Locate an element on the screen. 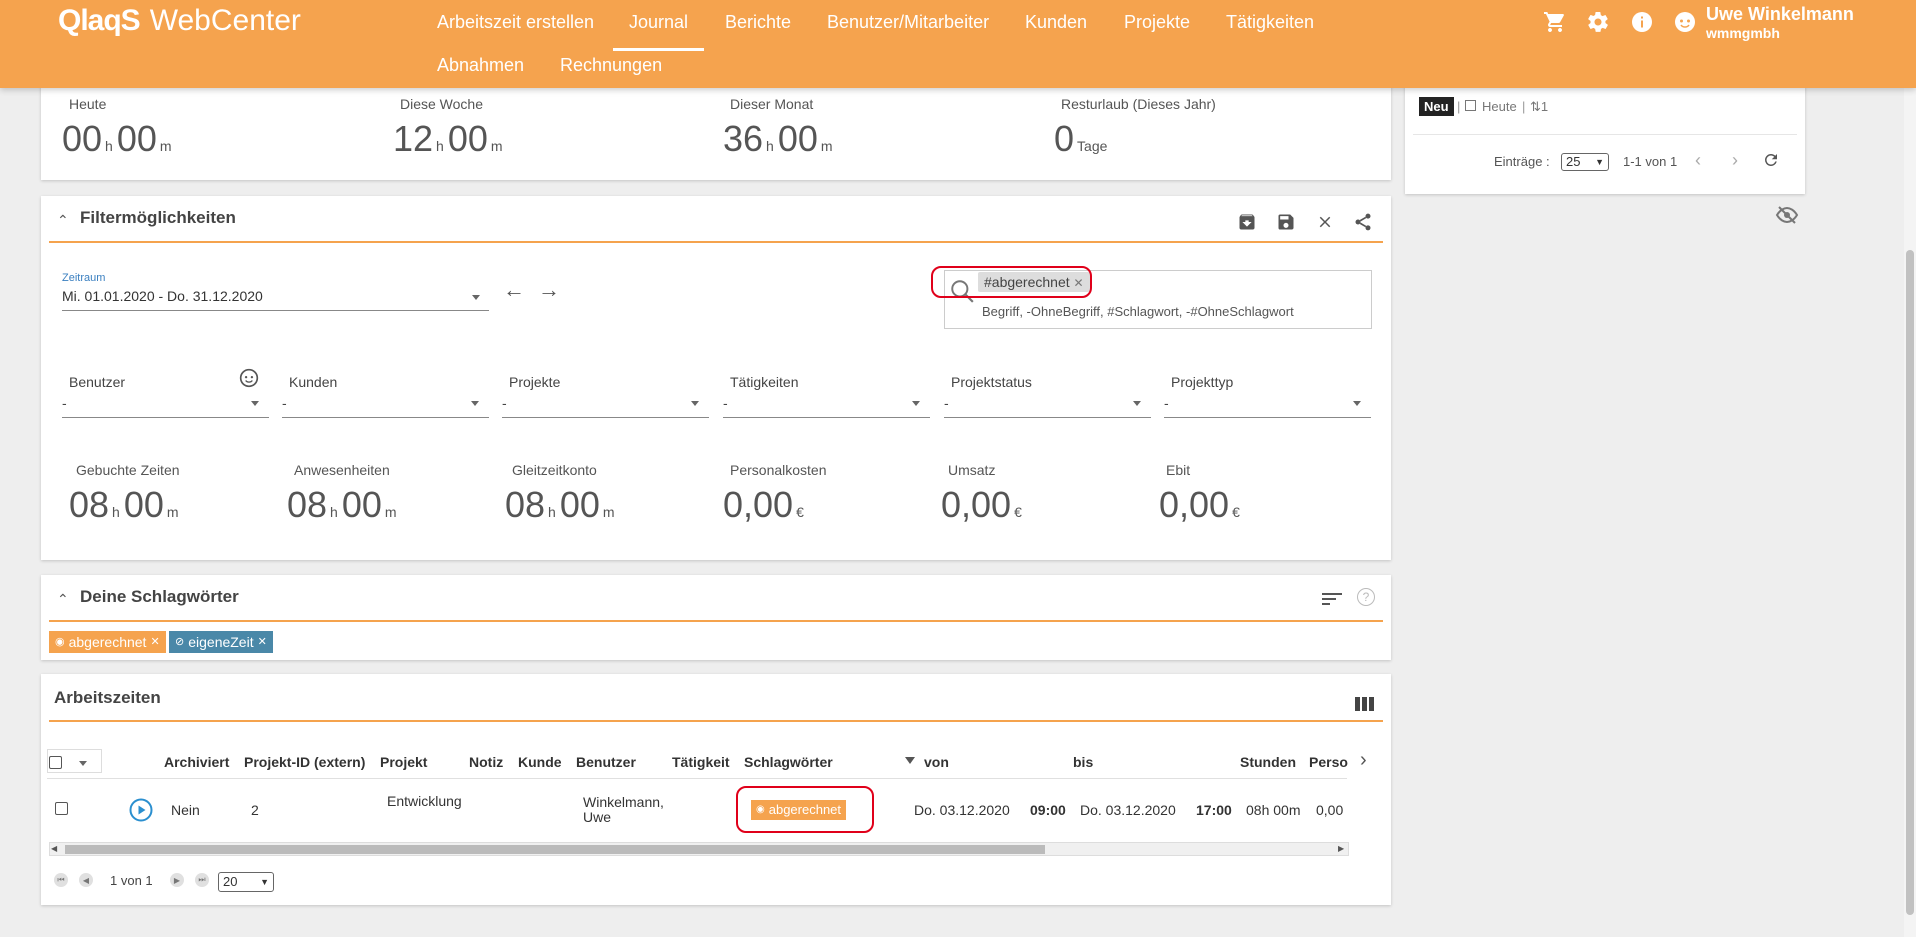 The width and height of the screenshot is (1916, 937). play-icon is located at coordinates (141, 811).